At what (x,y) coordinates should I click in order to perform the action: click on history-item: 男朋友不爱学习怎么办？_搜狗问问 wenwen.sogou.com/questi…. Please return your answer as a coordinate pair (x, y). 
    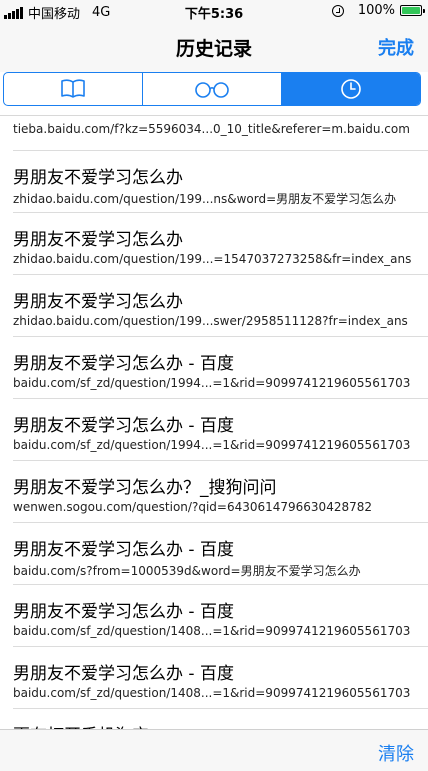
    Looking at the image, I should click on (214, 492).